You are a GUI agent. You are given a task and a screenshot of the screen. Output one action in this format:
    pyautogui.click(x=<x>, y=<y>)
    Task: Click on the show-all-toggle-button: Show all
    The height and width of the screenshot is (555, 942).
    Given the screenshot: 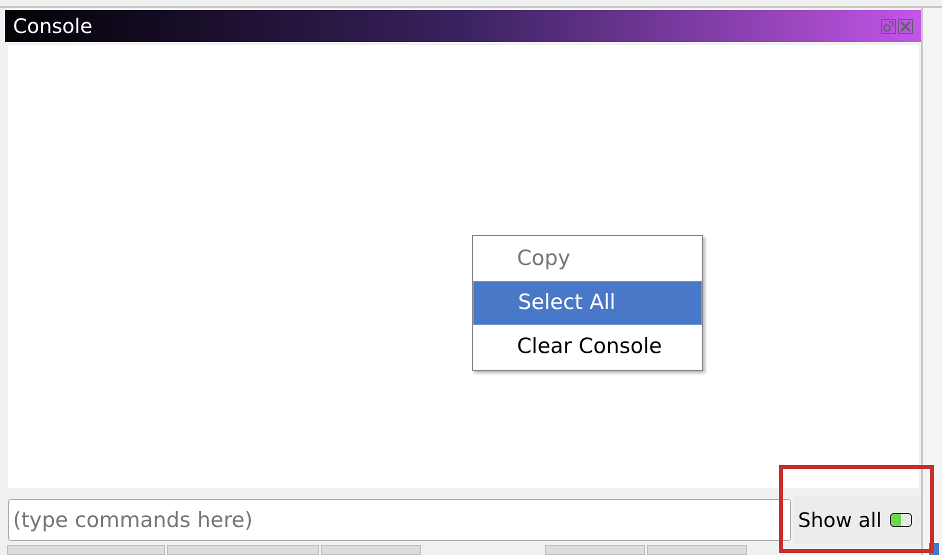 What is the action you would take?
    pyautogui.click(x=857, y=519)
    